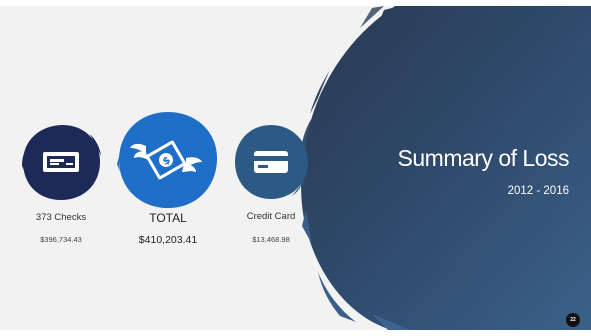 The height and width of the screenshot is (336, 591). I want to click on checks-circle, so click(61, 162).